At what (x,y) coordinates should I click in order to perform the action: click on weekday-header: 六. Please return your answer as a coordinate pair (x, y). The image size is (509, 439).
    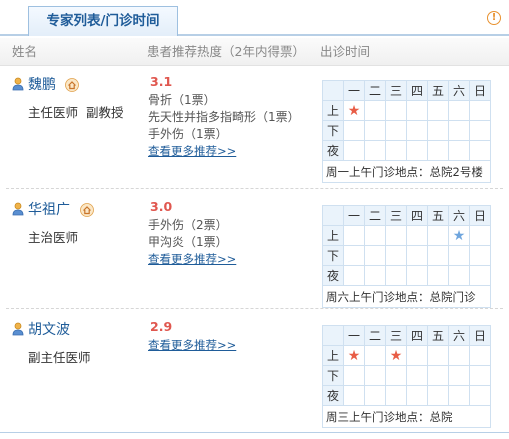
    Looking at the image, I should click on (459, 335).